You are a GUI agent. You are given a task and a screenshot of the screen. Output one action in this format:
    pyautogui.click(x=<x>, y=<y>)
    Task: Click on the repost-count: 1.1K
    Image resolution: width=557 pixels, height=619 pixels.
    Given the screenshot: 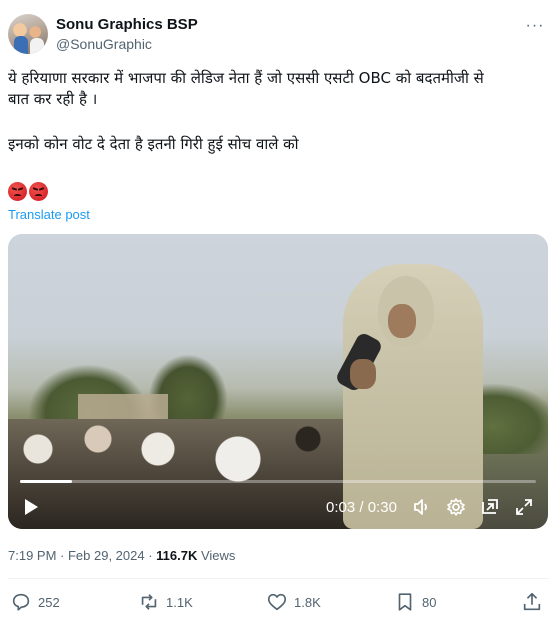 What is the action you would take?
    pyautogui.click(x=179, y=602)
    